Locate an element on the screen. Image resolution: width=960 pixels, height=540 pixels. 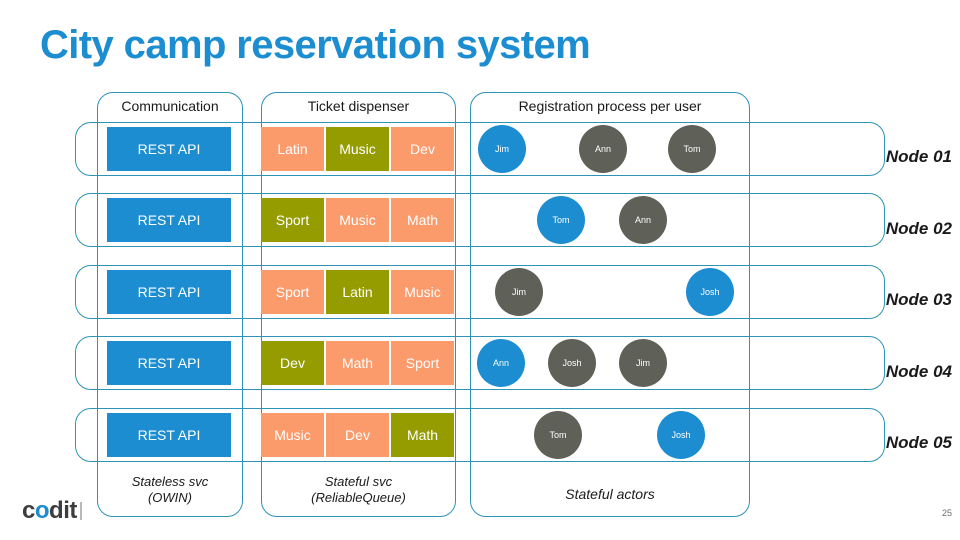
logo-part-3: dit is located at coordinates (63, 510).